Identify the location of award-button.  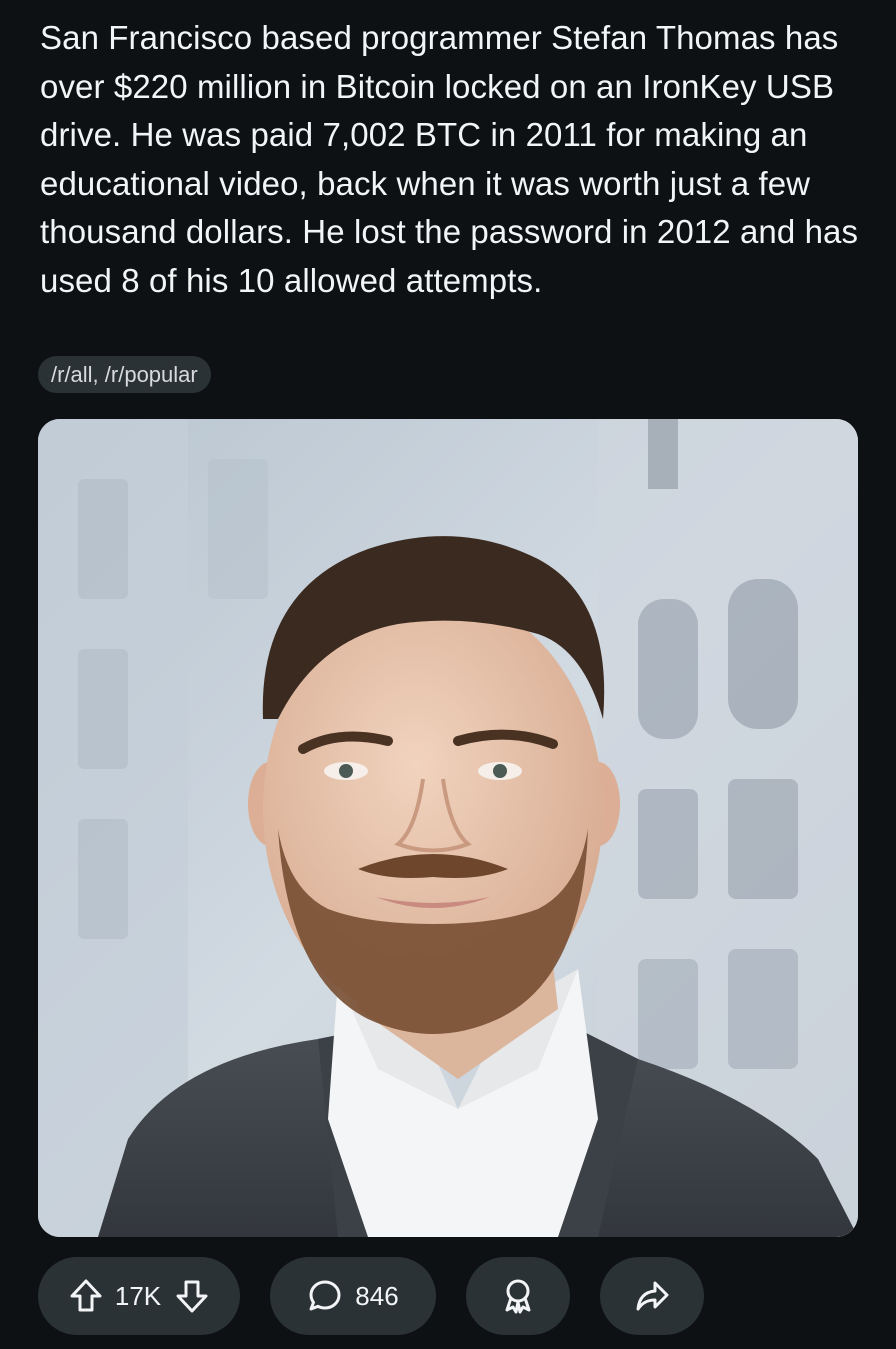
(518, 1296).